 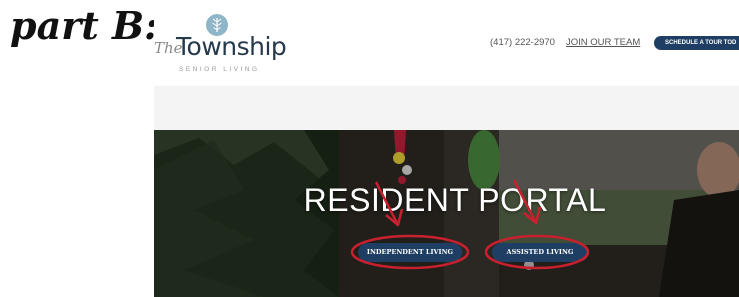 What do you see at coordinates (696, 43) in the screenshot?
I see `schedule-tour-button: SCHEDULE A TOUR TOD` at bounding box center [696, 43].